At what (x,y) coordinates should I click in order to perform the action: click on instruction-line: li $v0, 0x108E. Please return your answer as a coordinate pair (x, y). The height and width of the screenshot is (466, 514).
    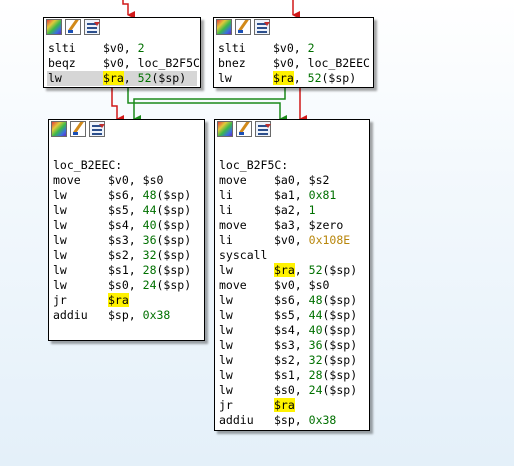
    Looking at the image, I should click on (292, 240).